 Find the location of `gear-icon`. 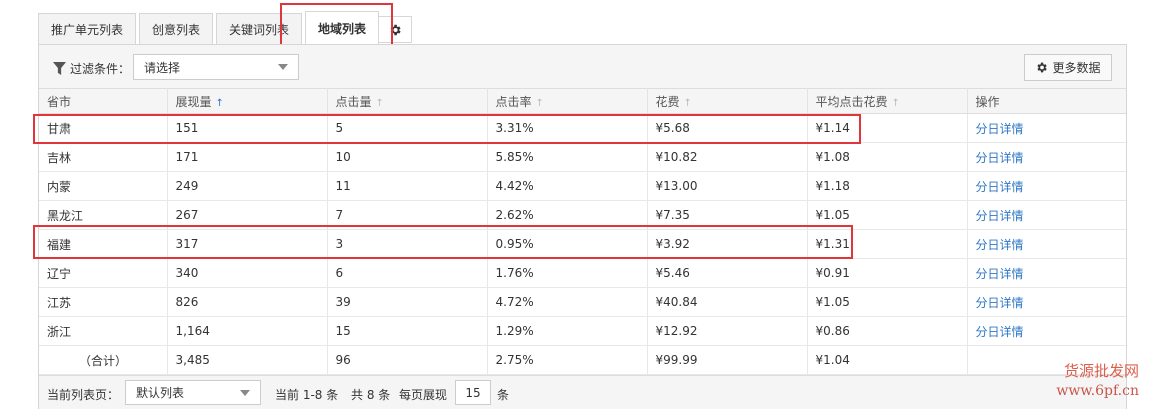

gear-icon is located at coordinates (395, 29).